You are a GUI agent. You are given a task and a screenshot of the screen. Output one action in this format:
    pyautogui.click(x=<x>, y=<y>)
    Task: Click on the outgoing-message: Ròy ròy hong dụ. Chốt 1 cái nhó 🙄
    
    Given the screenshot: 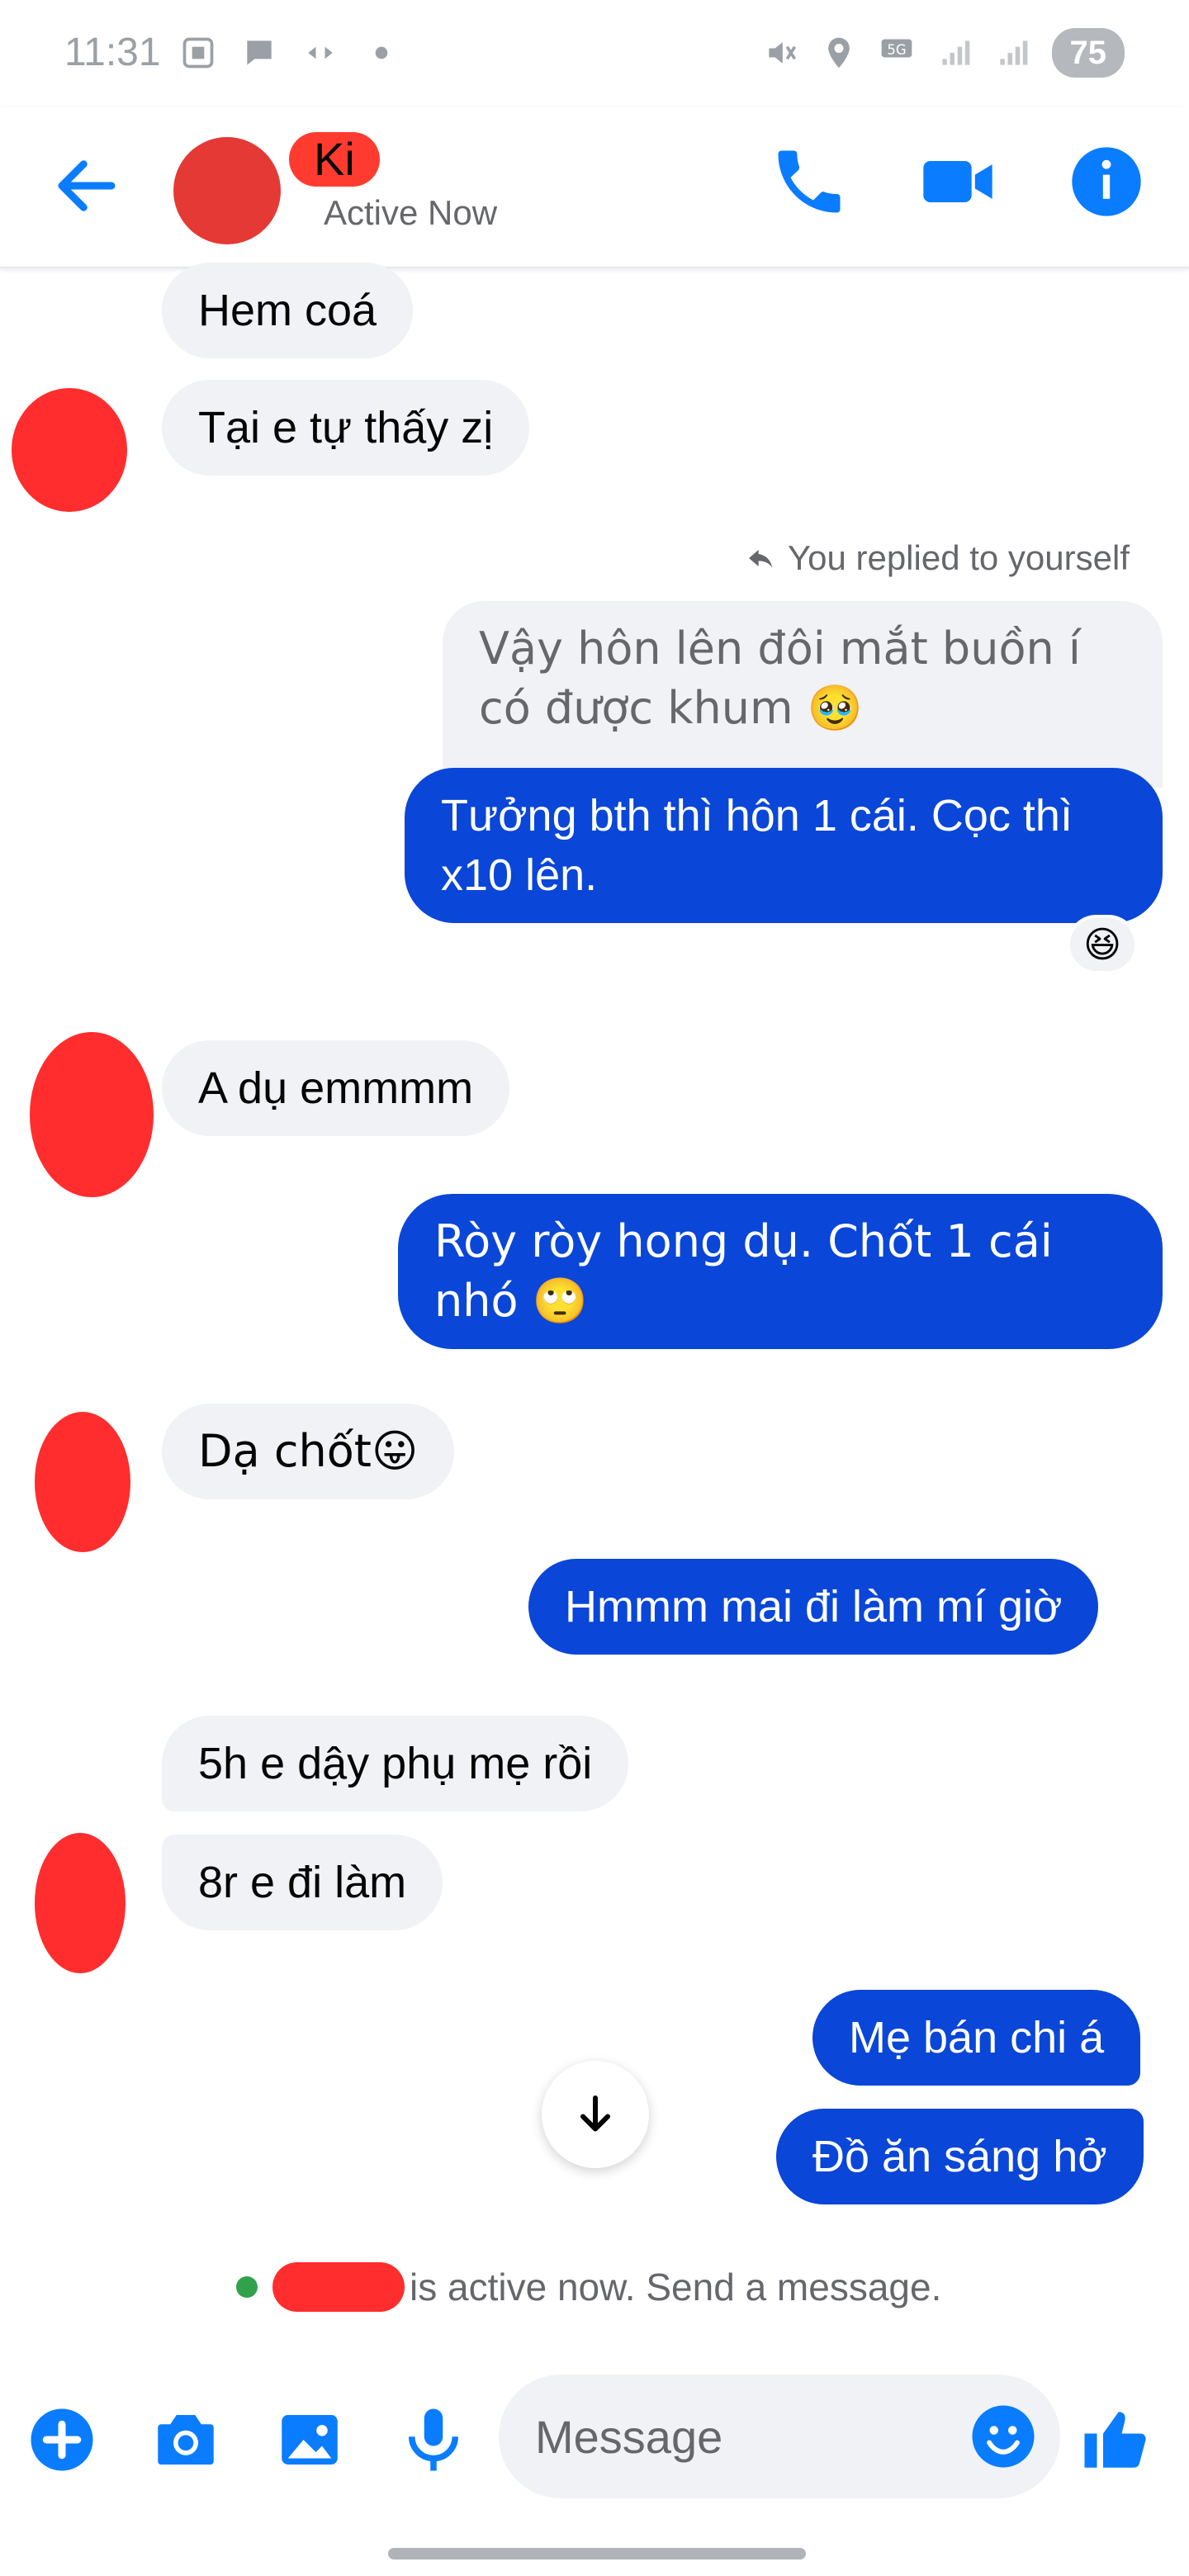 What is the action you would take?
    pyautogui.click(x=780, y=1271)
    